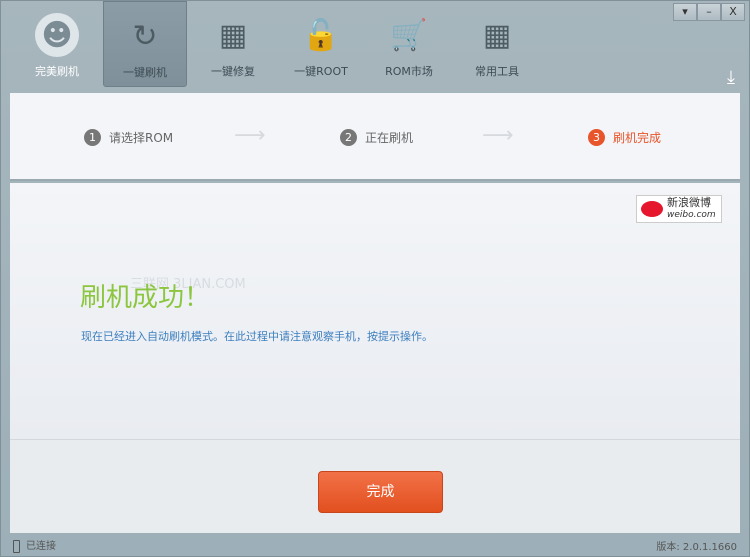  Describe the element at coordinates (233, 71) in the screenshot. I see `nav-label: 一键修复` at that location.